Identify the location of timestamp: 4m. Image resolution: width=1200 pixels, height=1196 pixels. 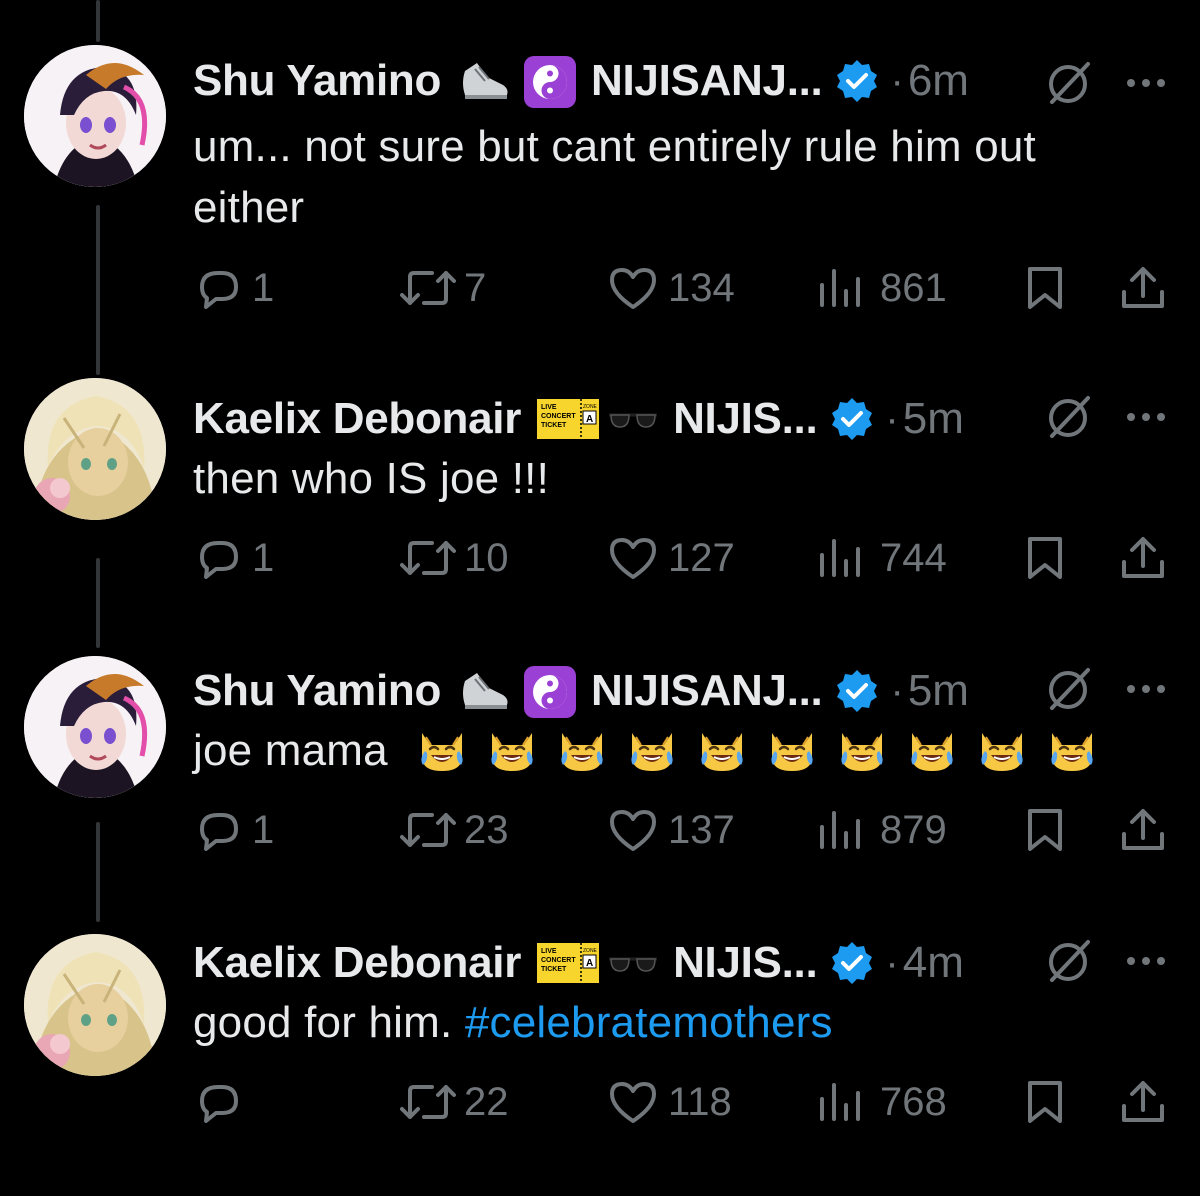
(933, 963).